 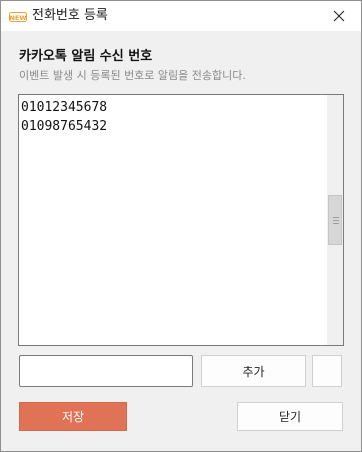 I want to click on close-icon, so click(x=339, y=16).